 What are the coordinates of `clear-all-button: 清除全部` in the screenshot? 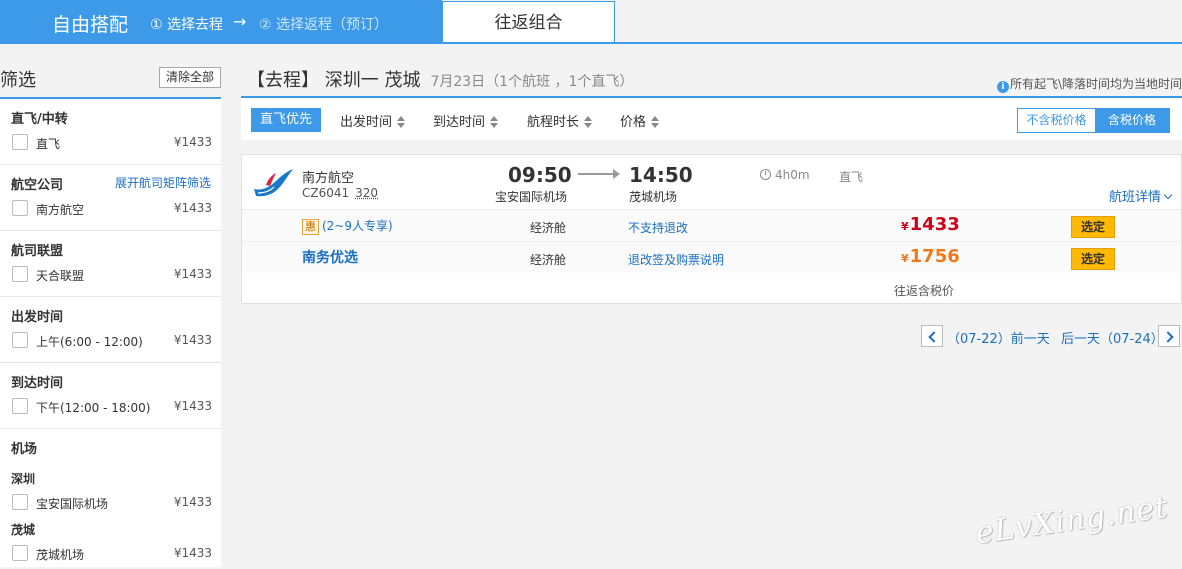 It's located at (190, 77).